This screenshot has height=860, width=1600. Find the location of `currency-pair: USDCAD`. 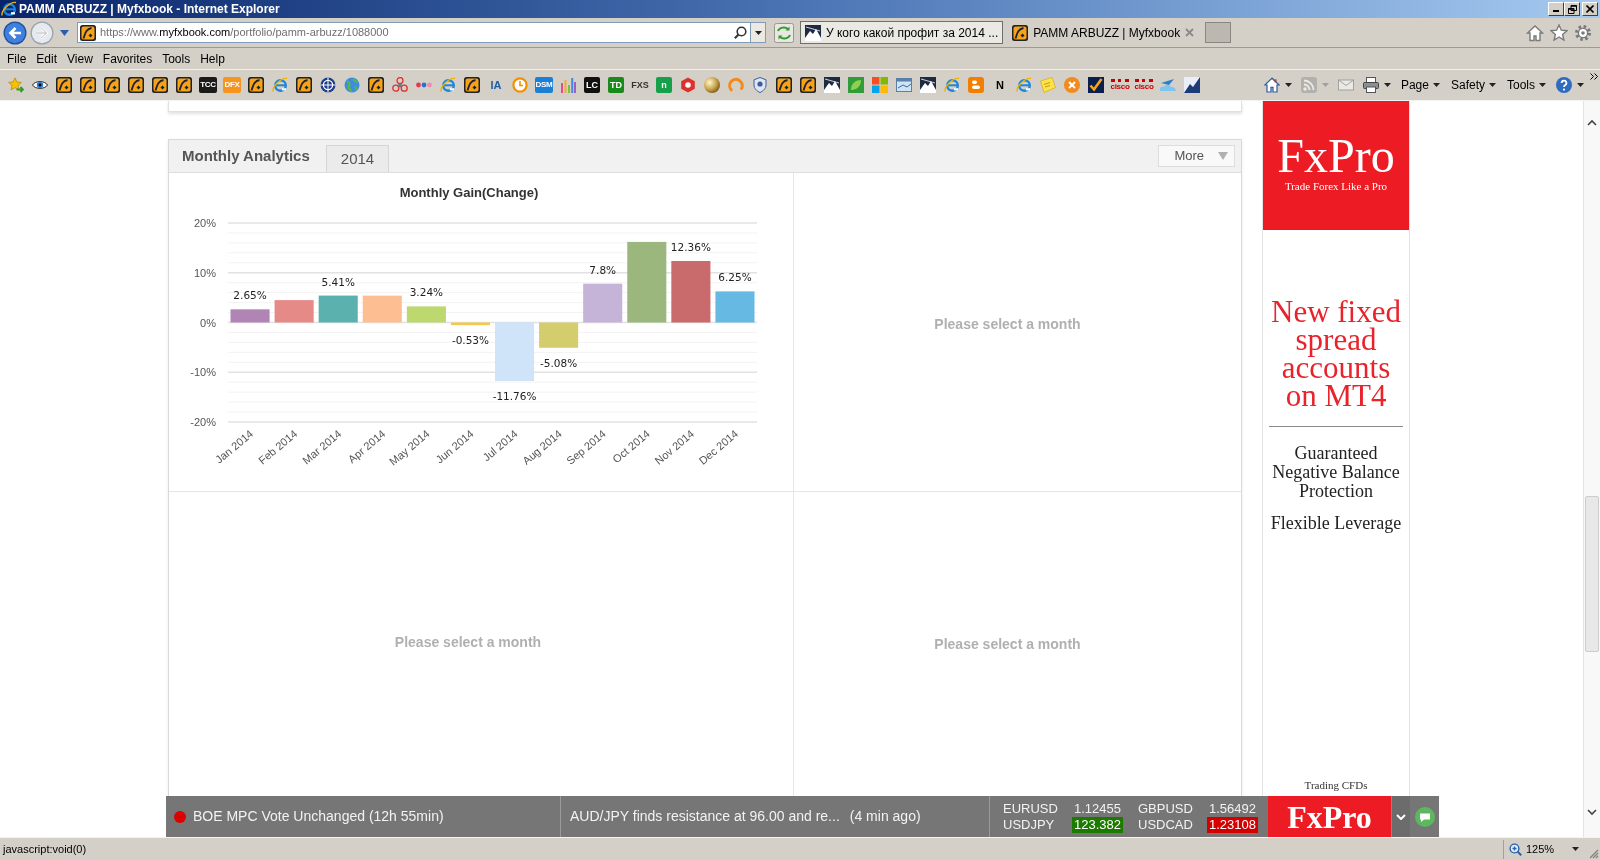

currency-pair: USDCAD is located at coordinates (1166, 824).